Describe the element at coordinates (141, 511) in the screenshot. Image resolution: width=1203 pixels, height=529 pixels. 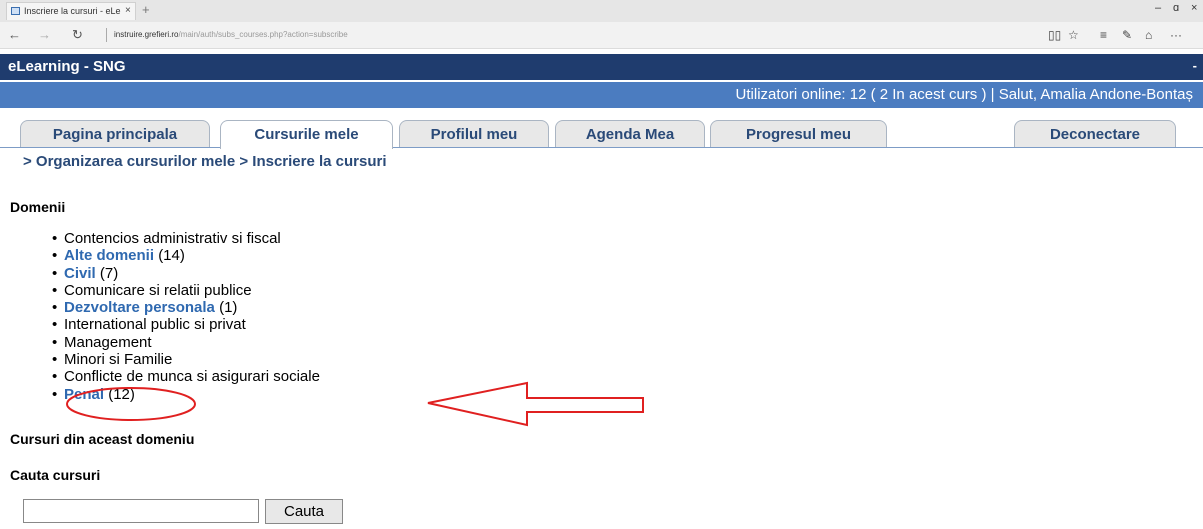
I see `search-input` at that location.